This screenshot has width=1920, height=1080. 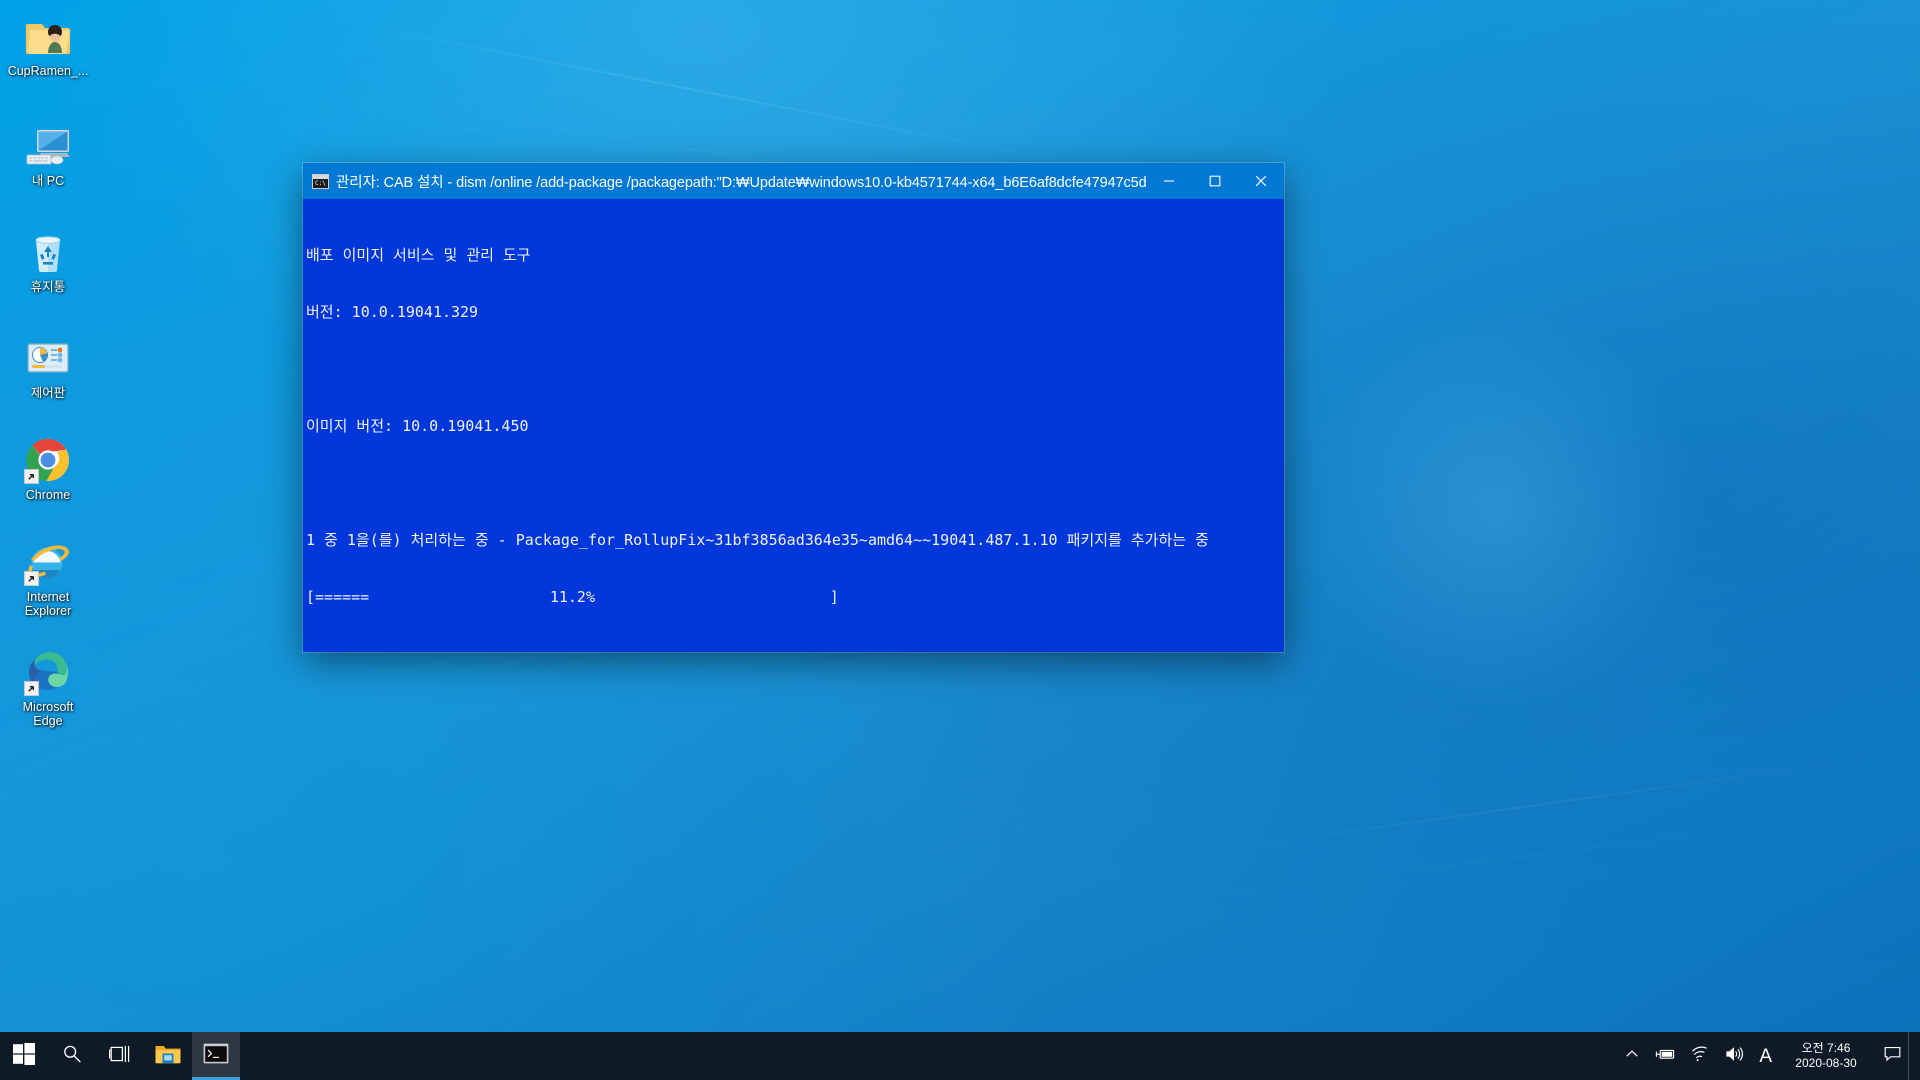 I want to click on start-button, so click(x=24, y=1056).